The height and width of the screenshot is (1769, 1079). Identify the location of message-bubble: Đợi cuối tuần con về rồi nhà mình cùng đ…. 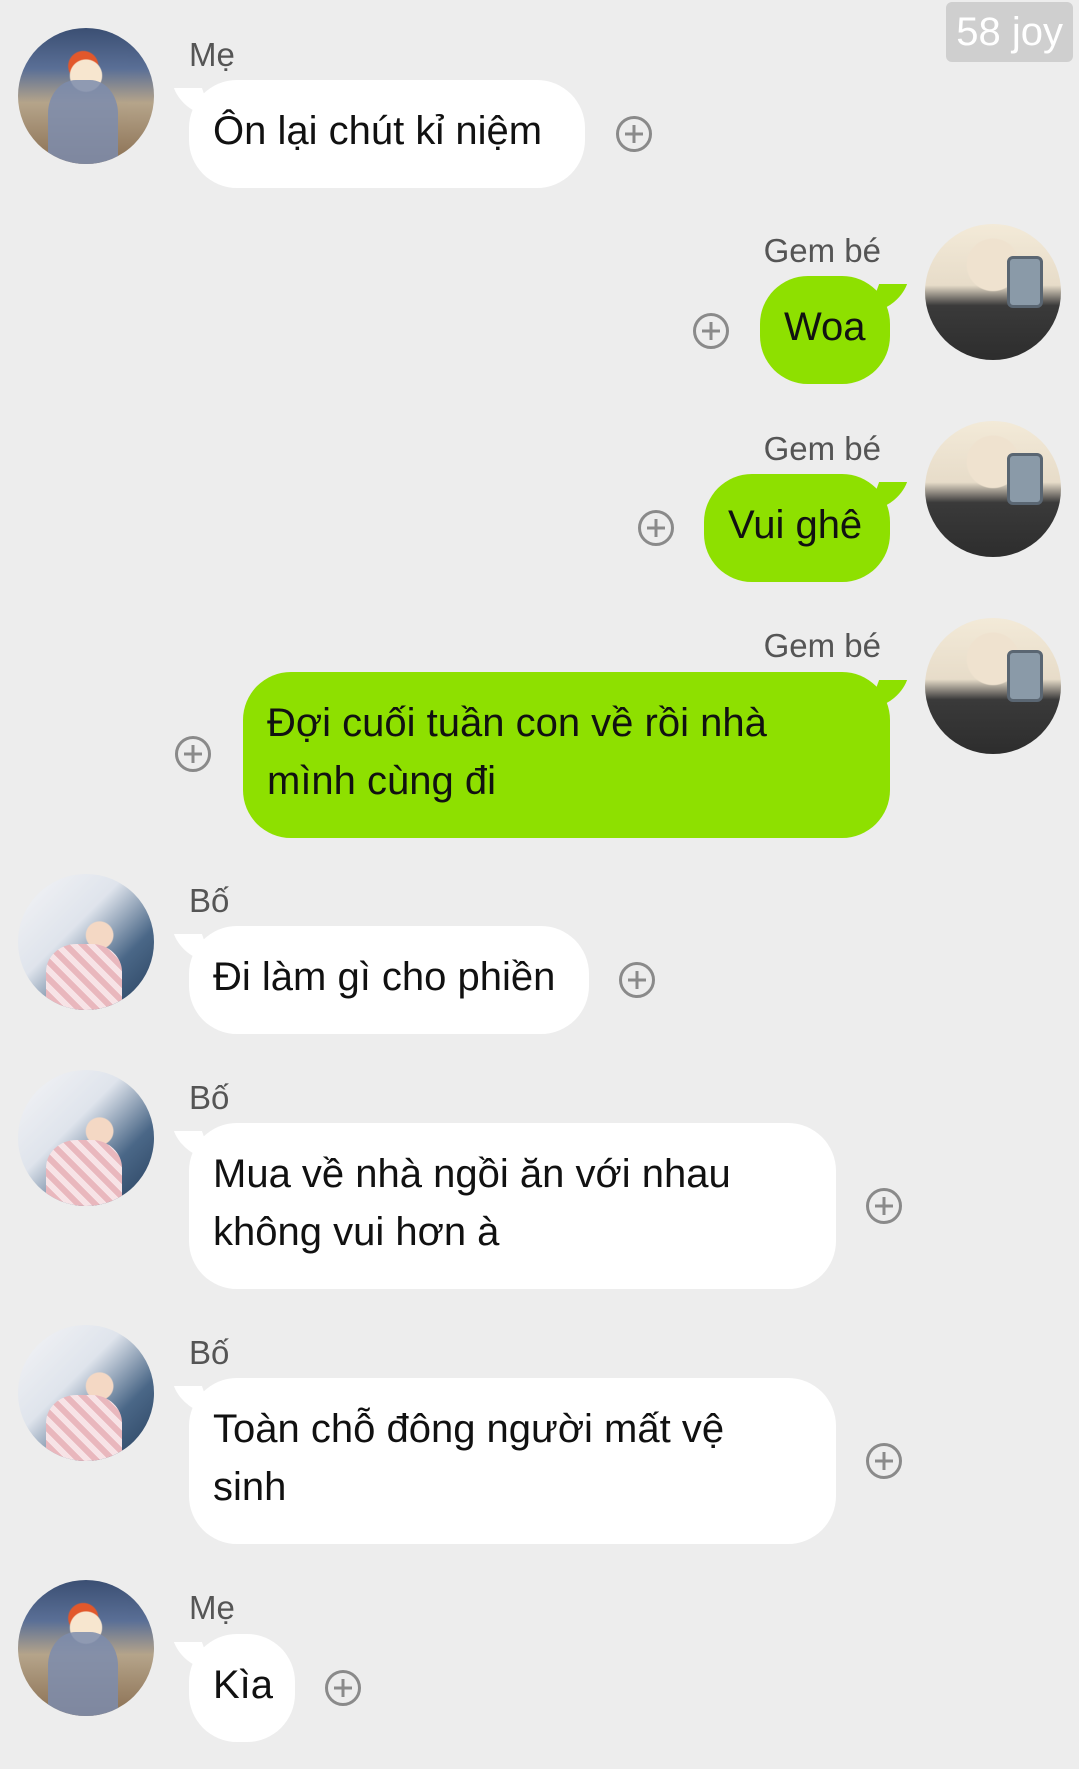
(566, 755).